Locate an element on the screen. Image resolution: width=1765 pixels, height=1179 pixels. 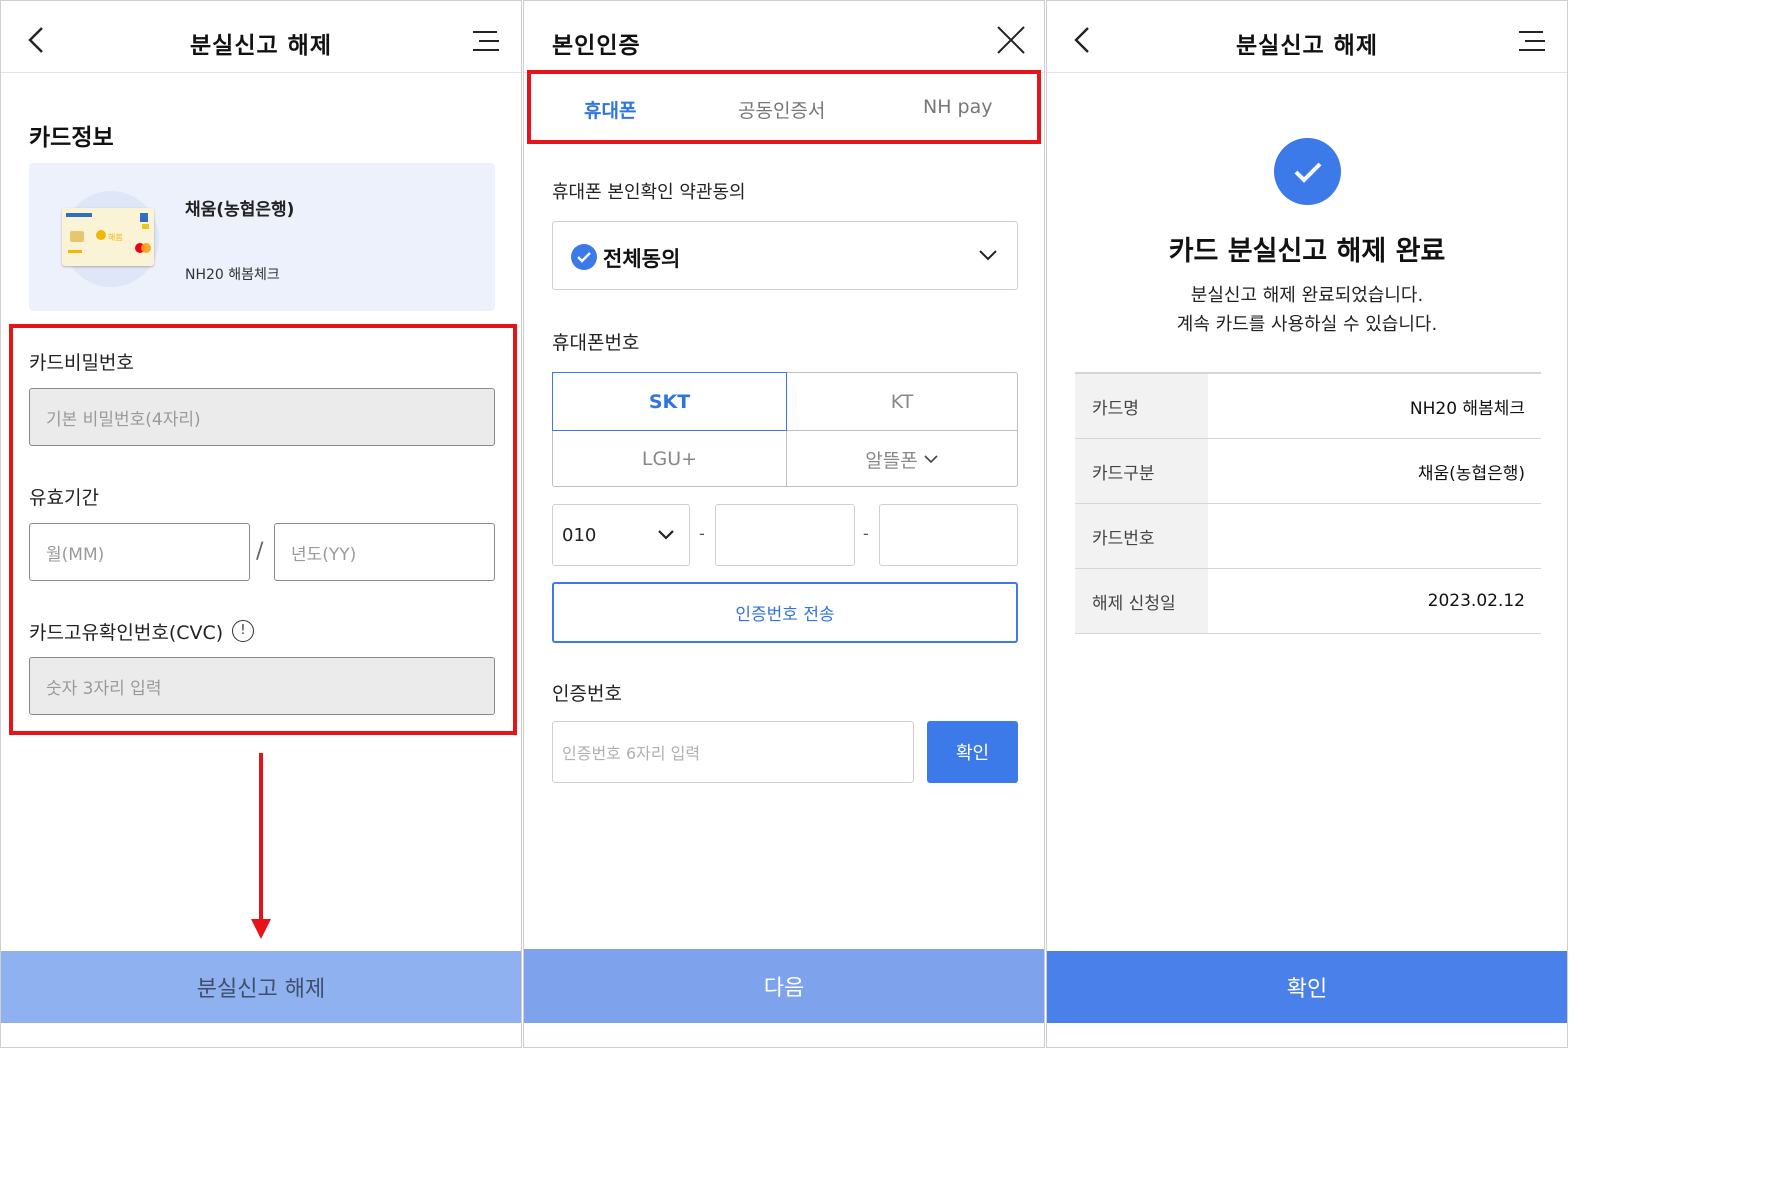
tab-nh-pay: NH pay is located at coordinates (958, 107).